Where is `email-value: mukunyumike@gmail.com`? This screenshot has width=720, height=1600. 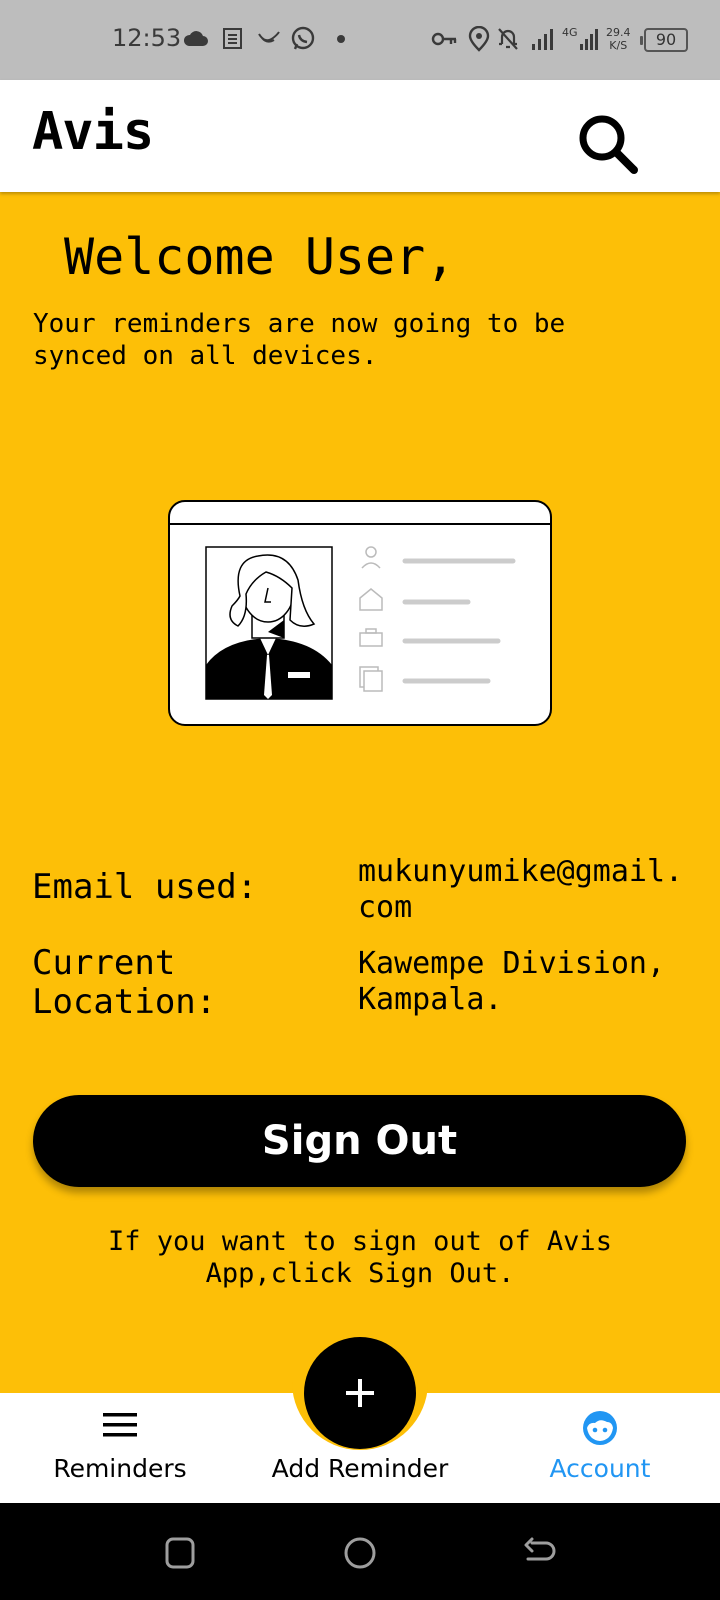
email-value: mukunyumike@gmail.com is located at coordinates (521, 889).